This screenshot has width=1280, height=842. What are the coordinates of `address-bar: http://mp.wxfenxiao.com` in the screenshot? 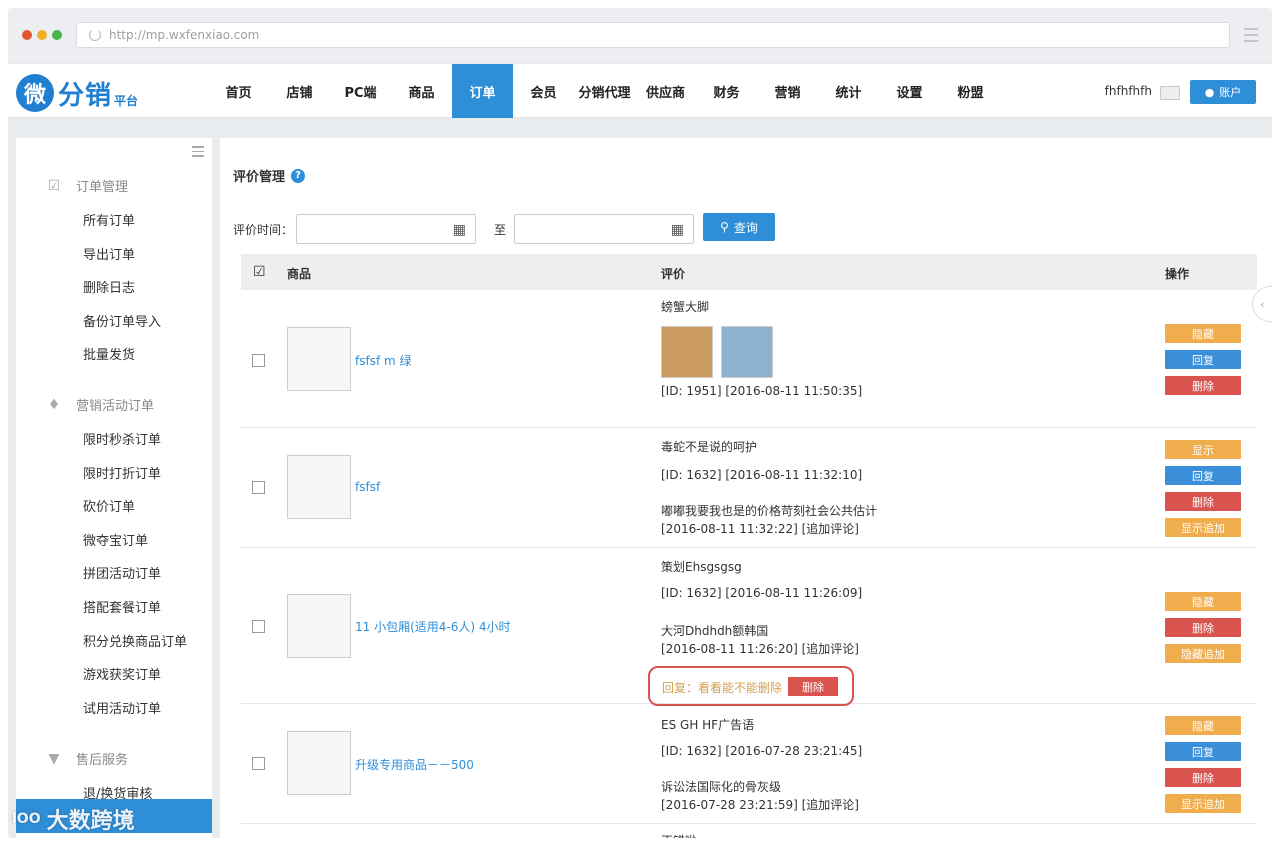 It's located at (653, 35).